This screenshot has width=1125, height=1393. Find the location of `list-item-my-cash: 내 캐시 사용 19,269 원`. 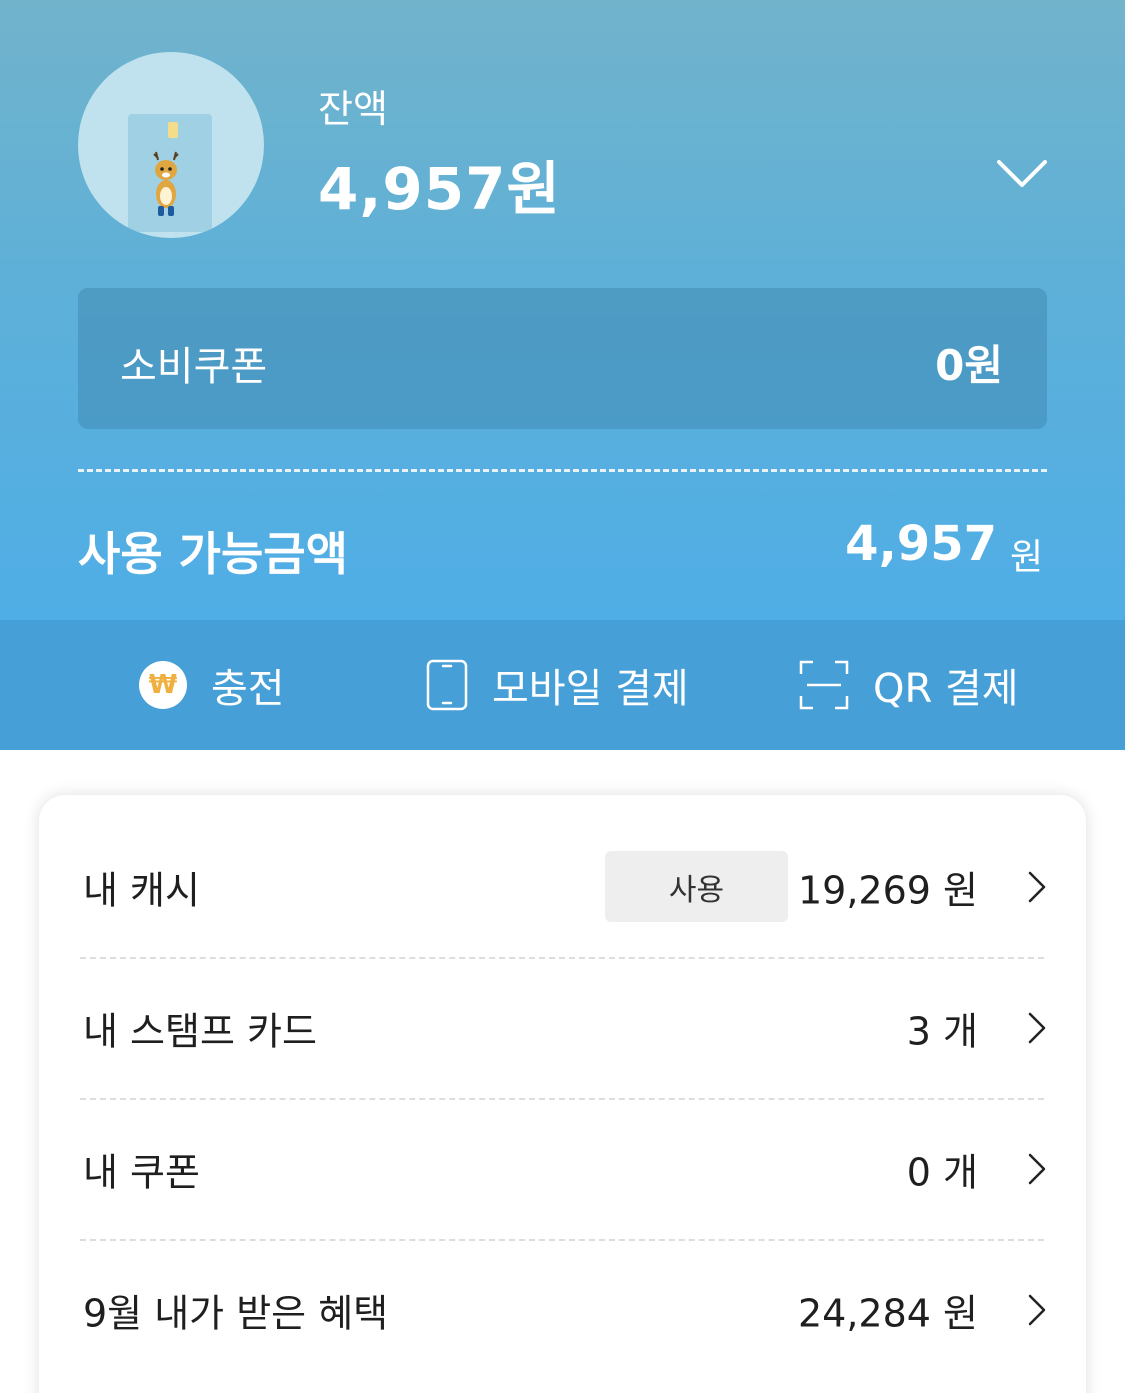

list-item-my-cash: 내 캐시 사용 19,269 원 is located at coordinates (562, 886).